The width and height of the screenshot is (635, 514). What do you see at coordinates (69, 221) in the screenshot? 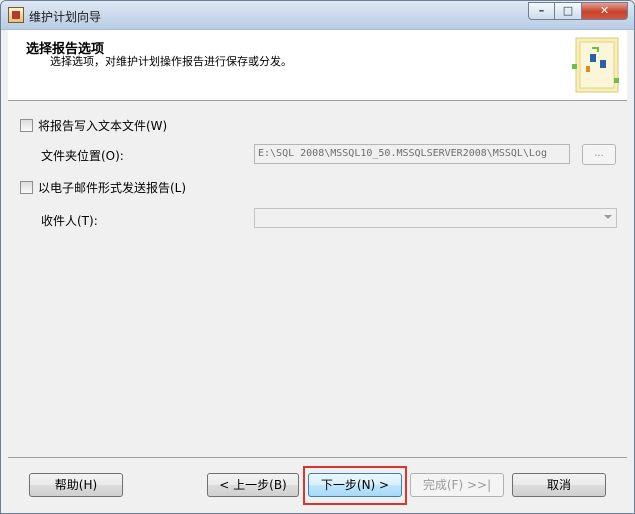
I see `recipient-label: 收件人(T):` at bounding box center [69, 221].